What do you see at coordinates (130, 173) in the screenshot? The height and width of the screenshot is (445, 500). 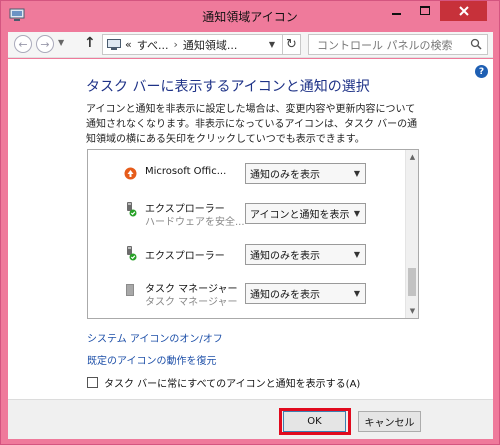 I see `office-upload-icon` at bounding box center [130, 173].